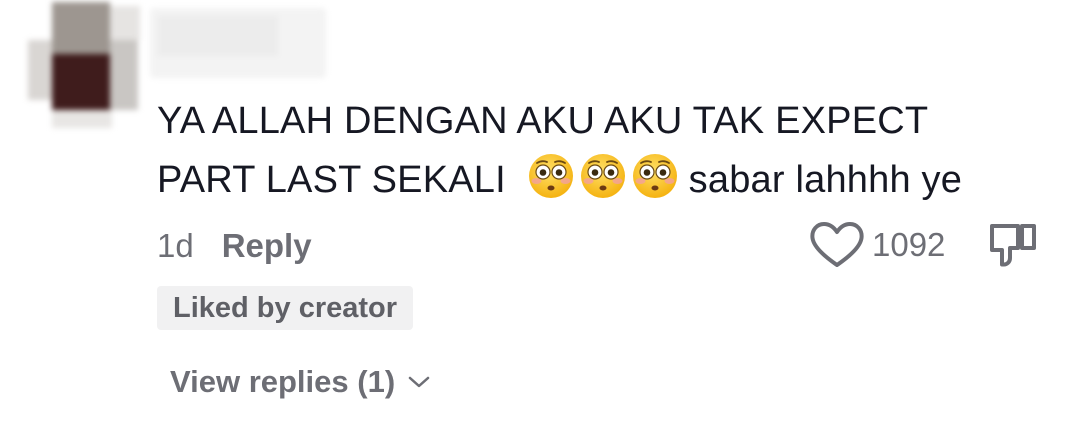  I want to click on like-count: 1092, so click(909, 244).